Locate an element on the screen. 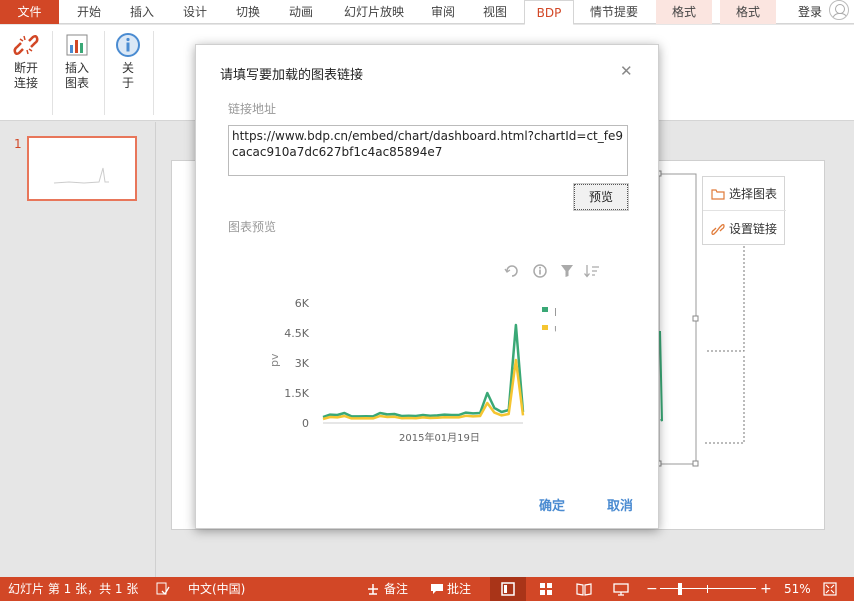 The height and width of the screenshot is (601, 854). select-chart-label: 选择图表 is located at coordinates (753, 194).